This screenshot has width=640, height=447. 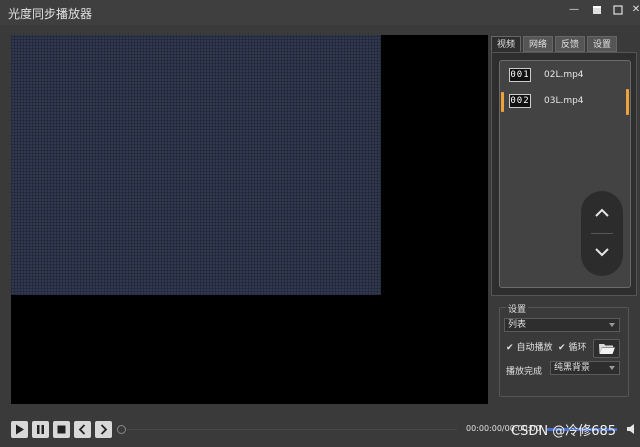 I want to click on pause-icon, so click(x=40, y=429).